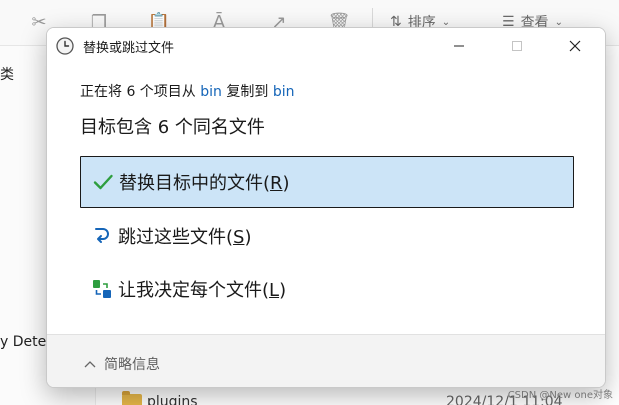  I want to click on clock-icon, so click(65, 46).